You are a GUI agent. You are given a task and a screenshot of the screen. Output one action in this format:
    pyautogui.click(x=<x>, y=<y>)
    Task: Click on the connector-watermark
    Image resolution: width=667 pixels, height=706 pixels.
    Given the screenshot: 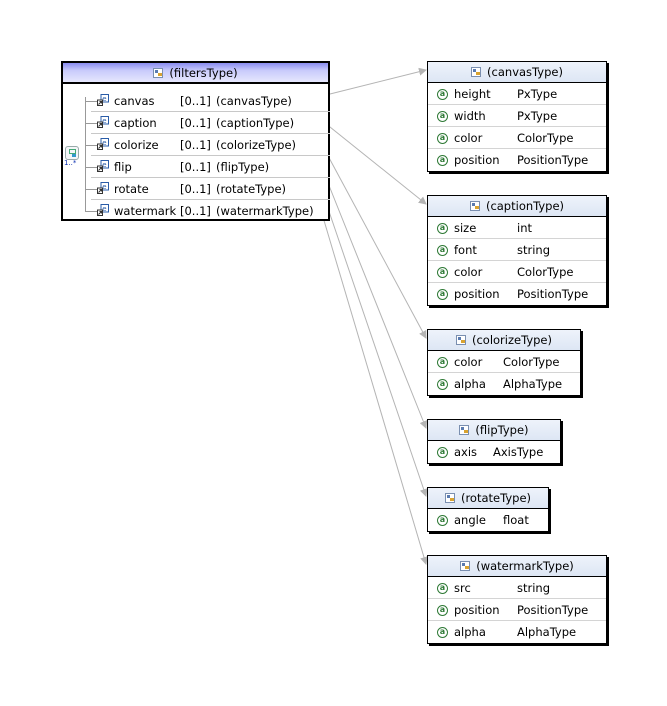 What is the action you would take?
    pyautogui.click(x=373, y=385)
    